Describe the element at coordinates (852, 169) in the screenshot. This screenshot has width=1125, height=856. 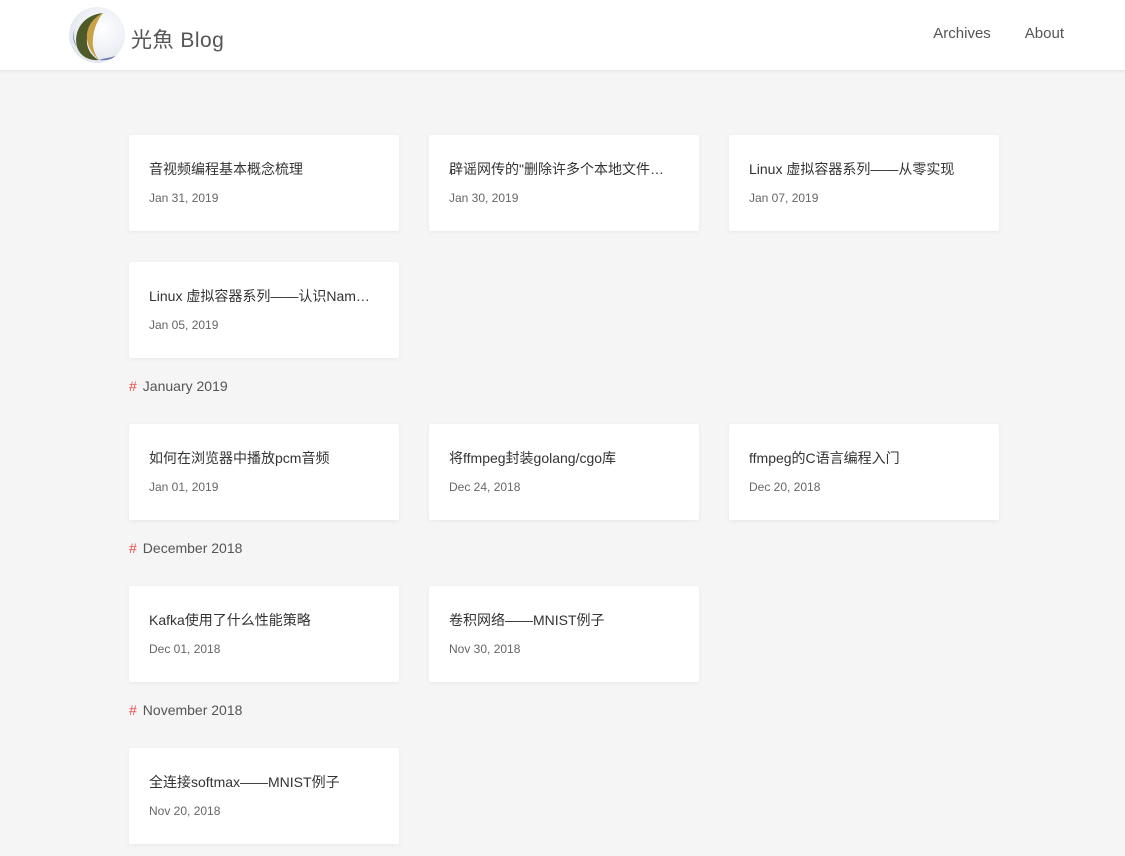
I see `post-title: Linux 虚拟容器系列——从零实现` at that location.